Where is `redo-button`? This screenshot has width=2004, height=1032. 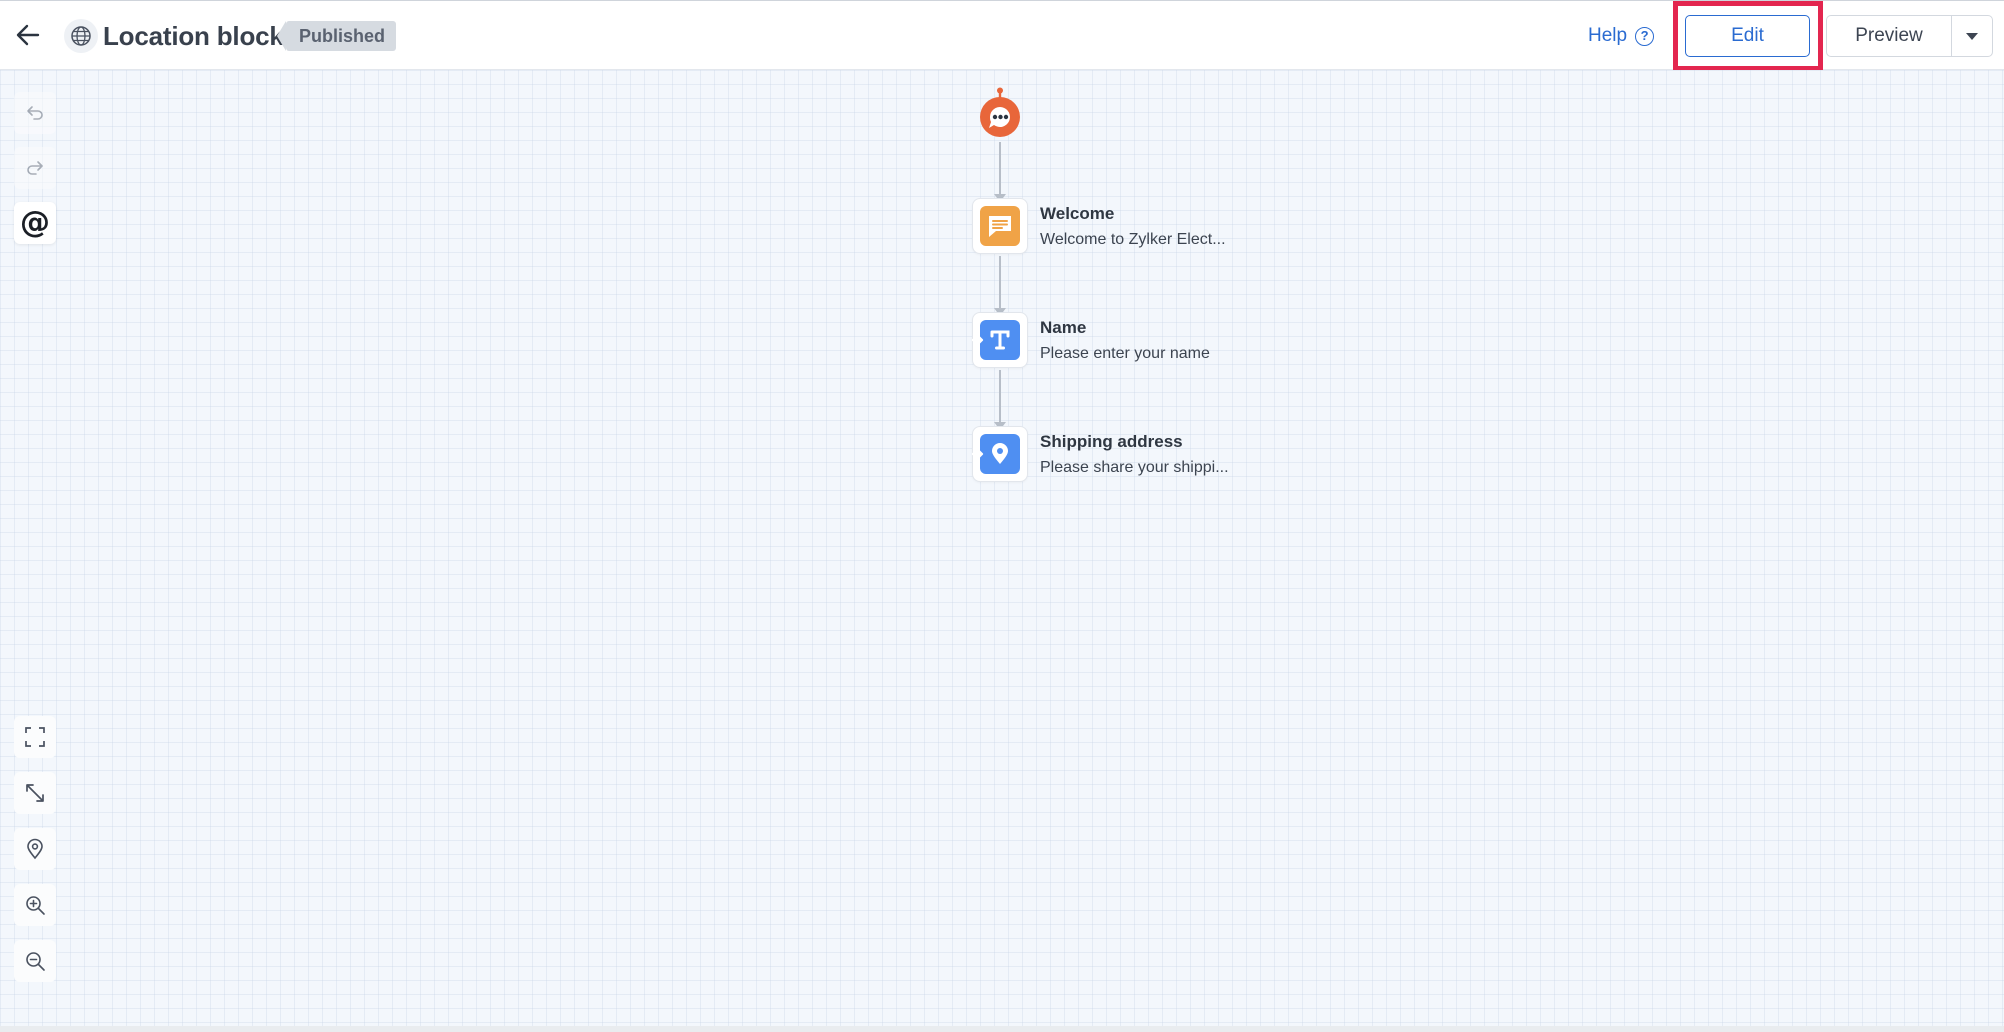 redo-button is located at coordinates (35, 168).